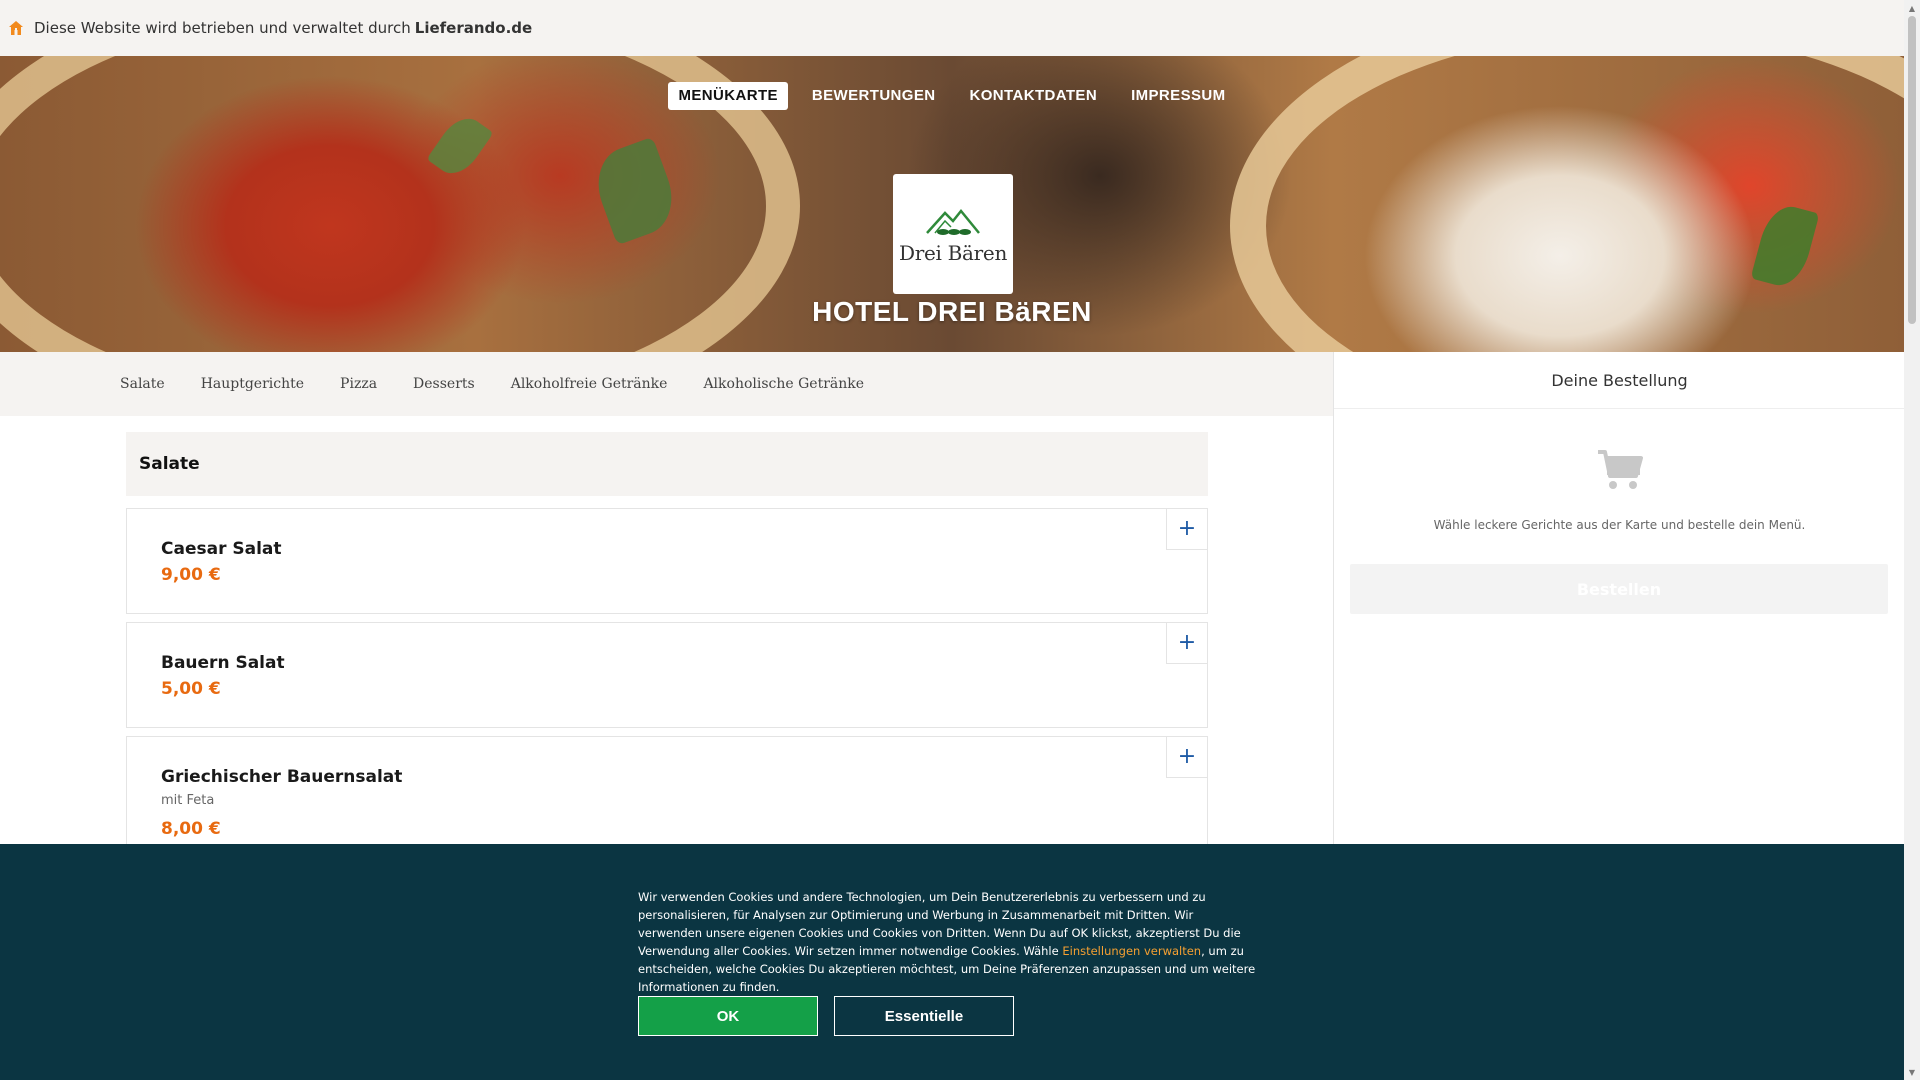  I want to click on logo-text: Drei Bären, so click(953, 253).